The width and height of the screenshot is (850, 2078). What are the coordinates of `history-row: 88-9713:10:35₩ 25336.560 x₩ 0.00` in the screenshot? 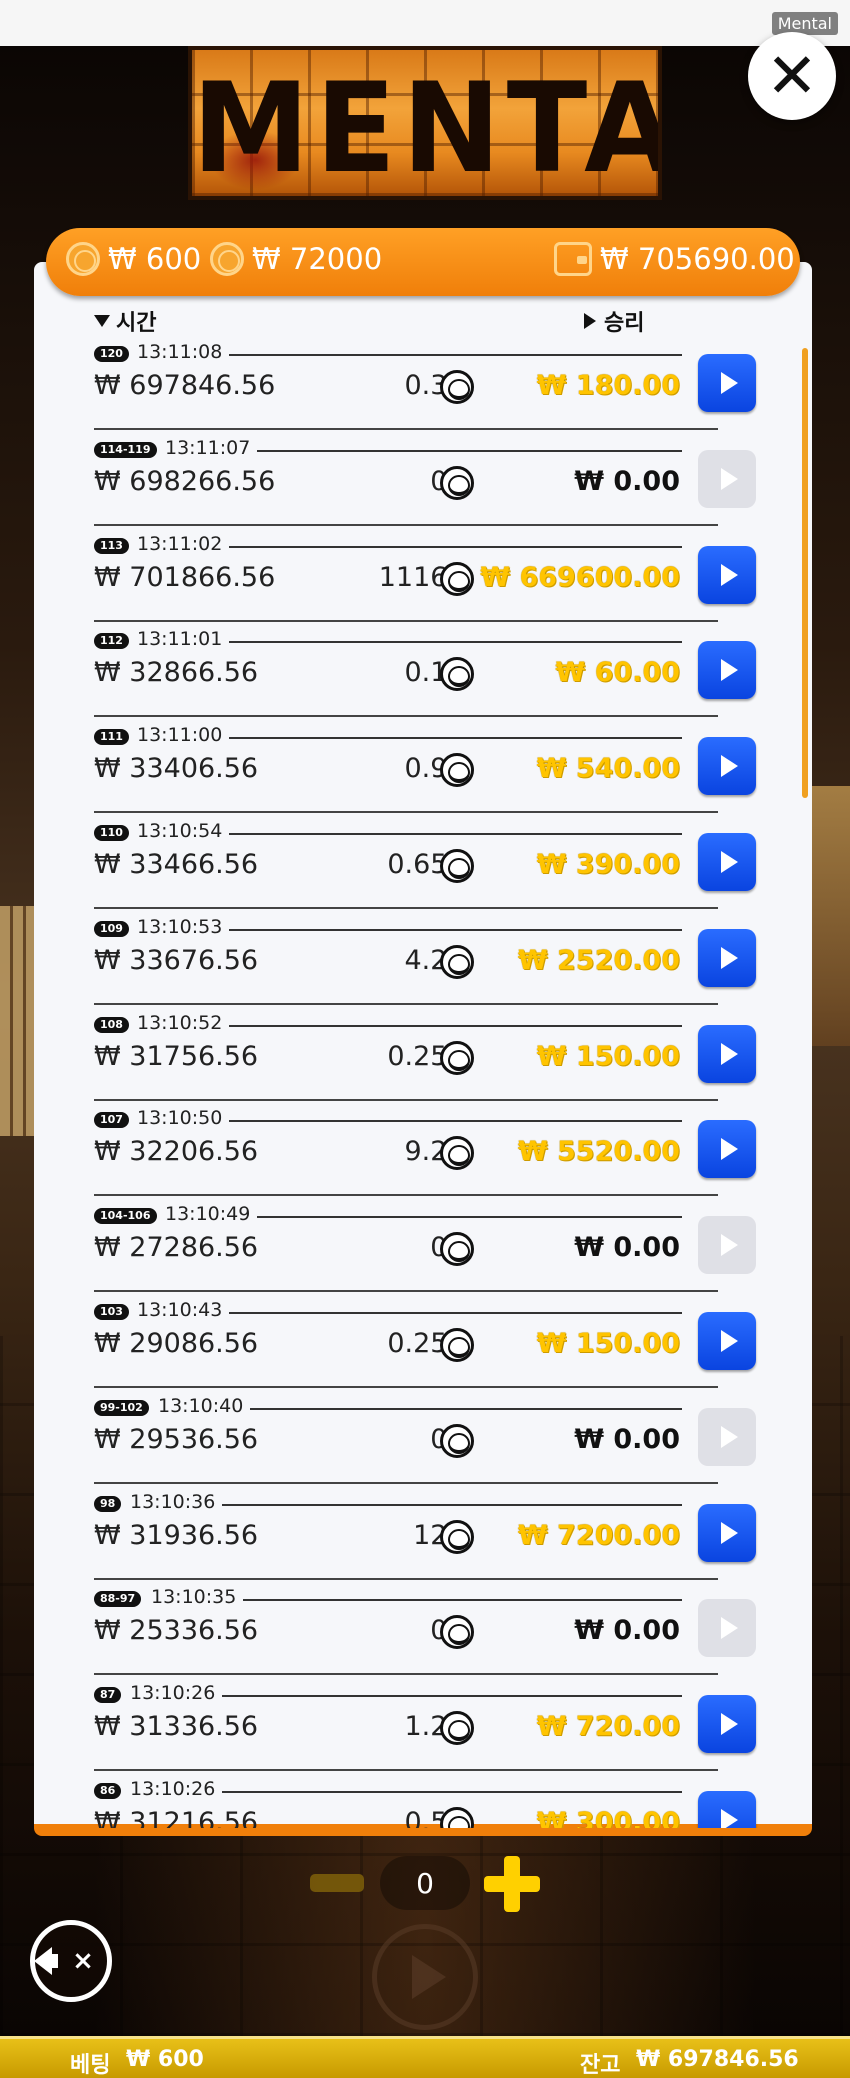 It's located at (423, 1627).